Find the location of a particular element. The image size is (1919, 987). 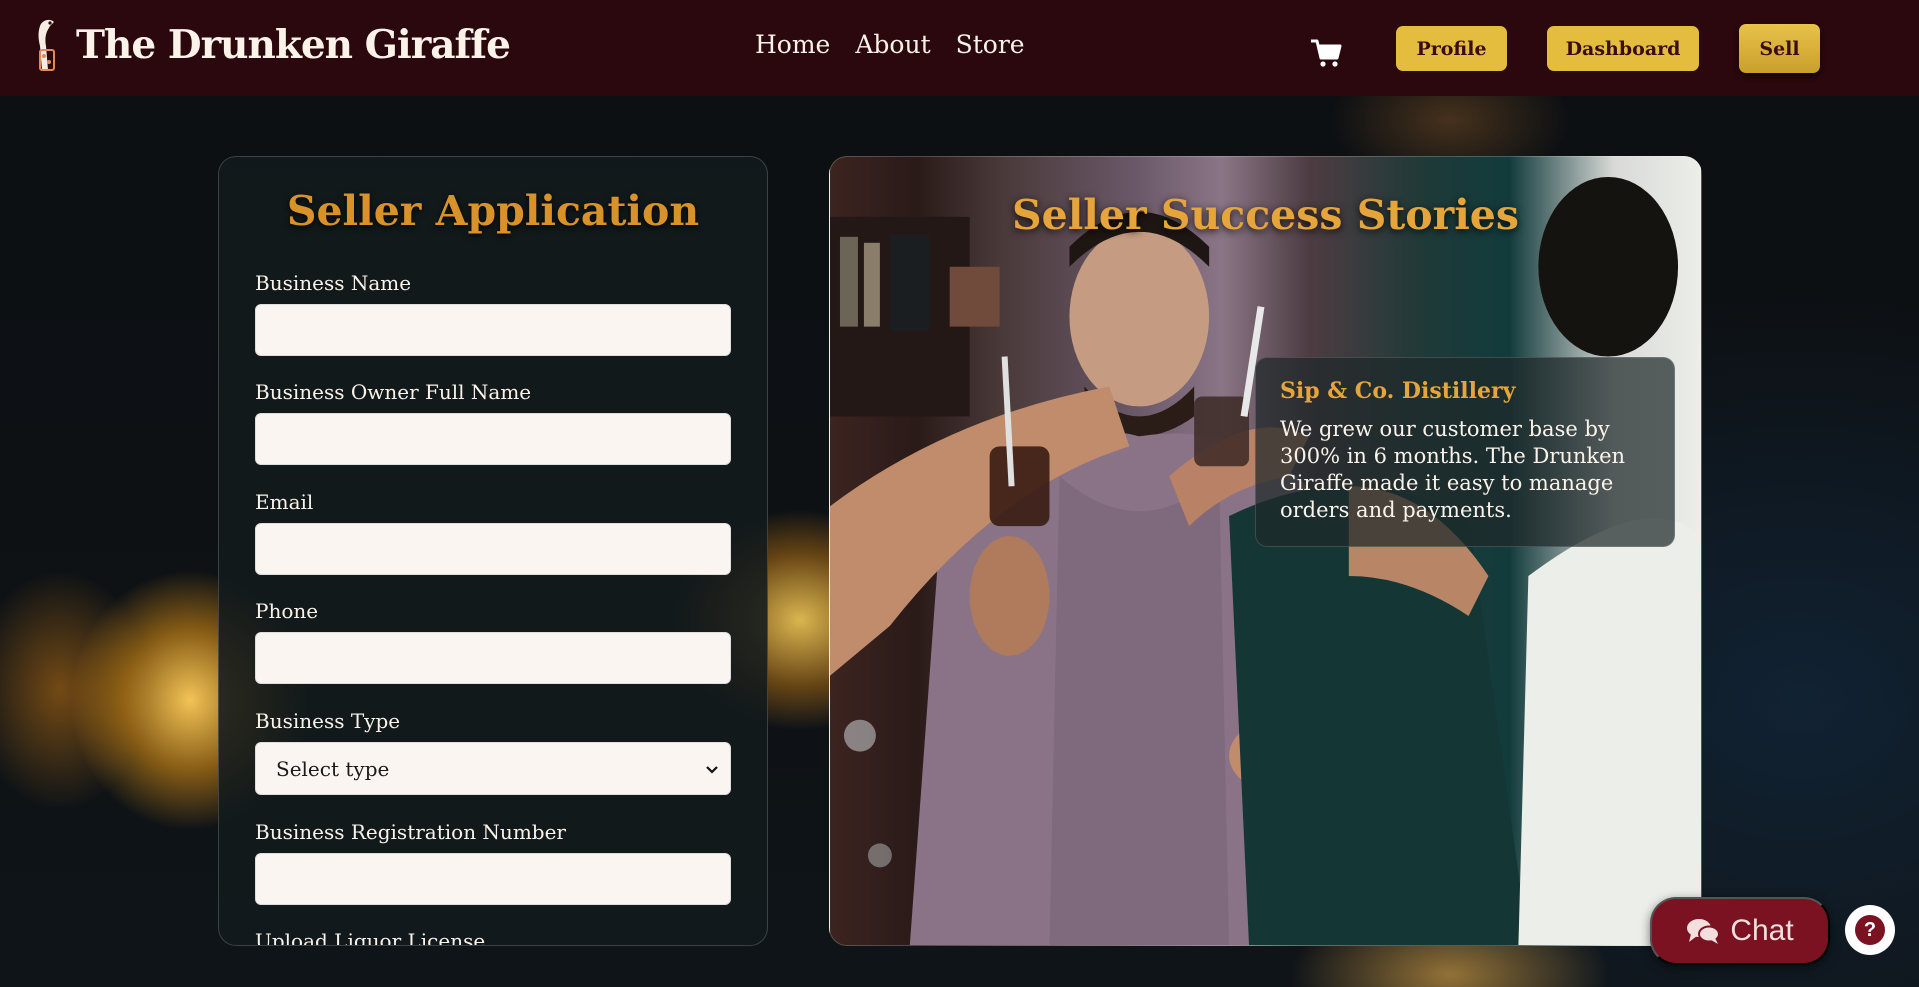

help-icon: ? is located at coordinates (1870, 930).